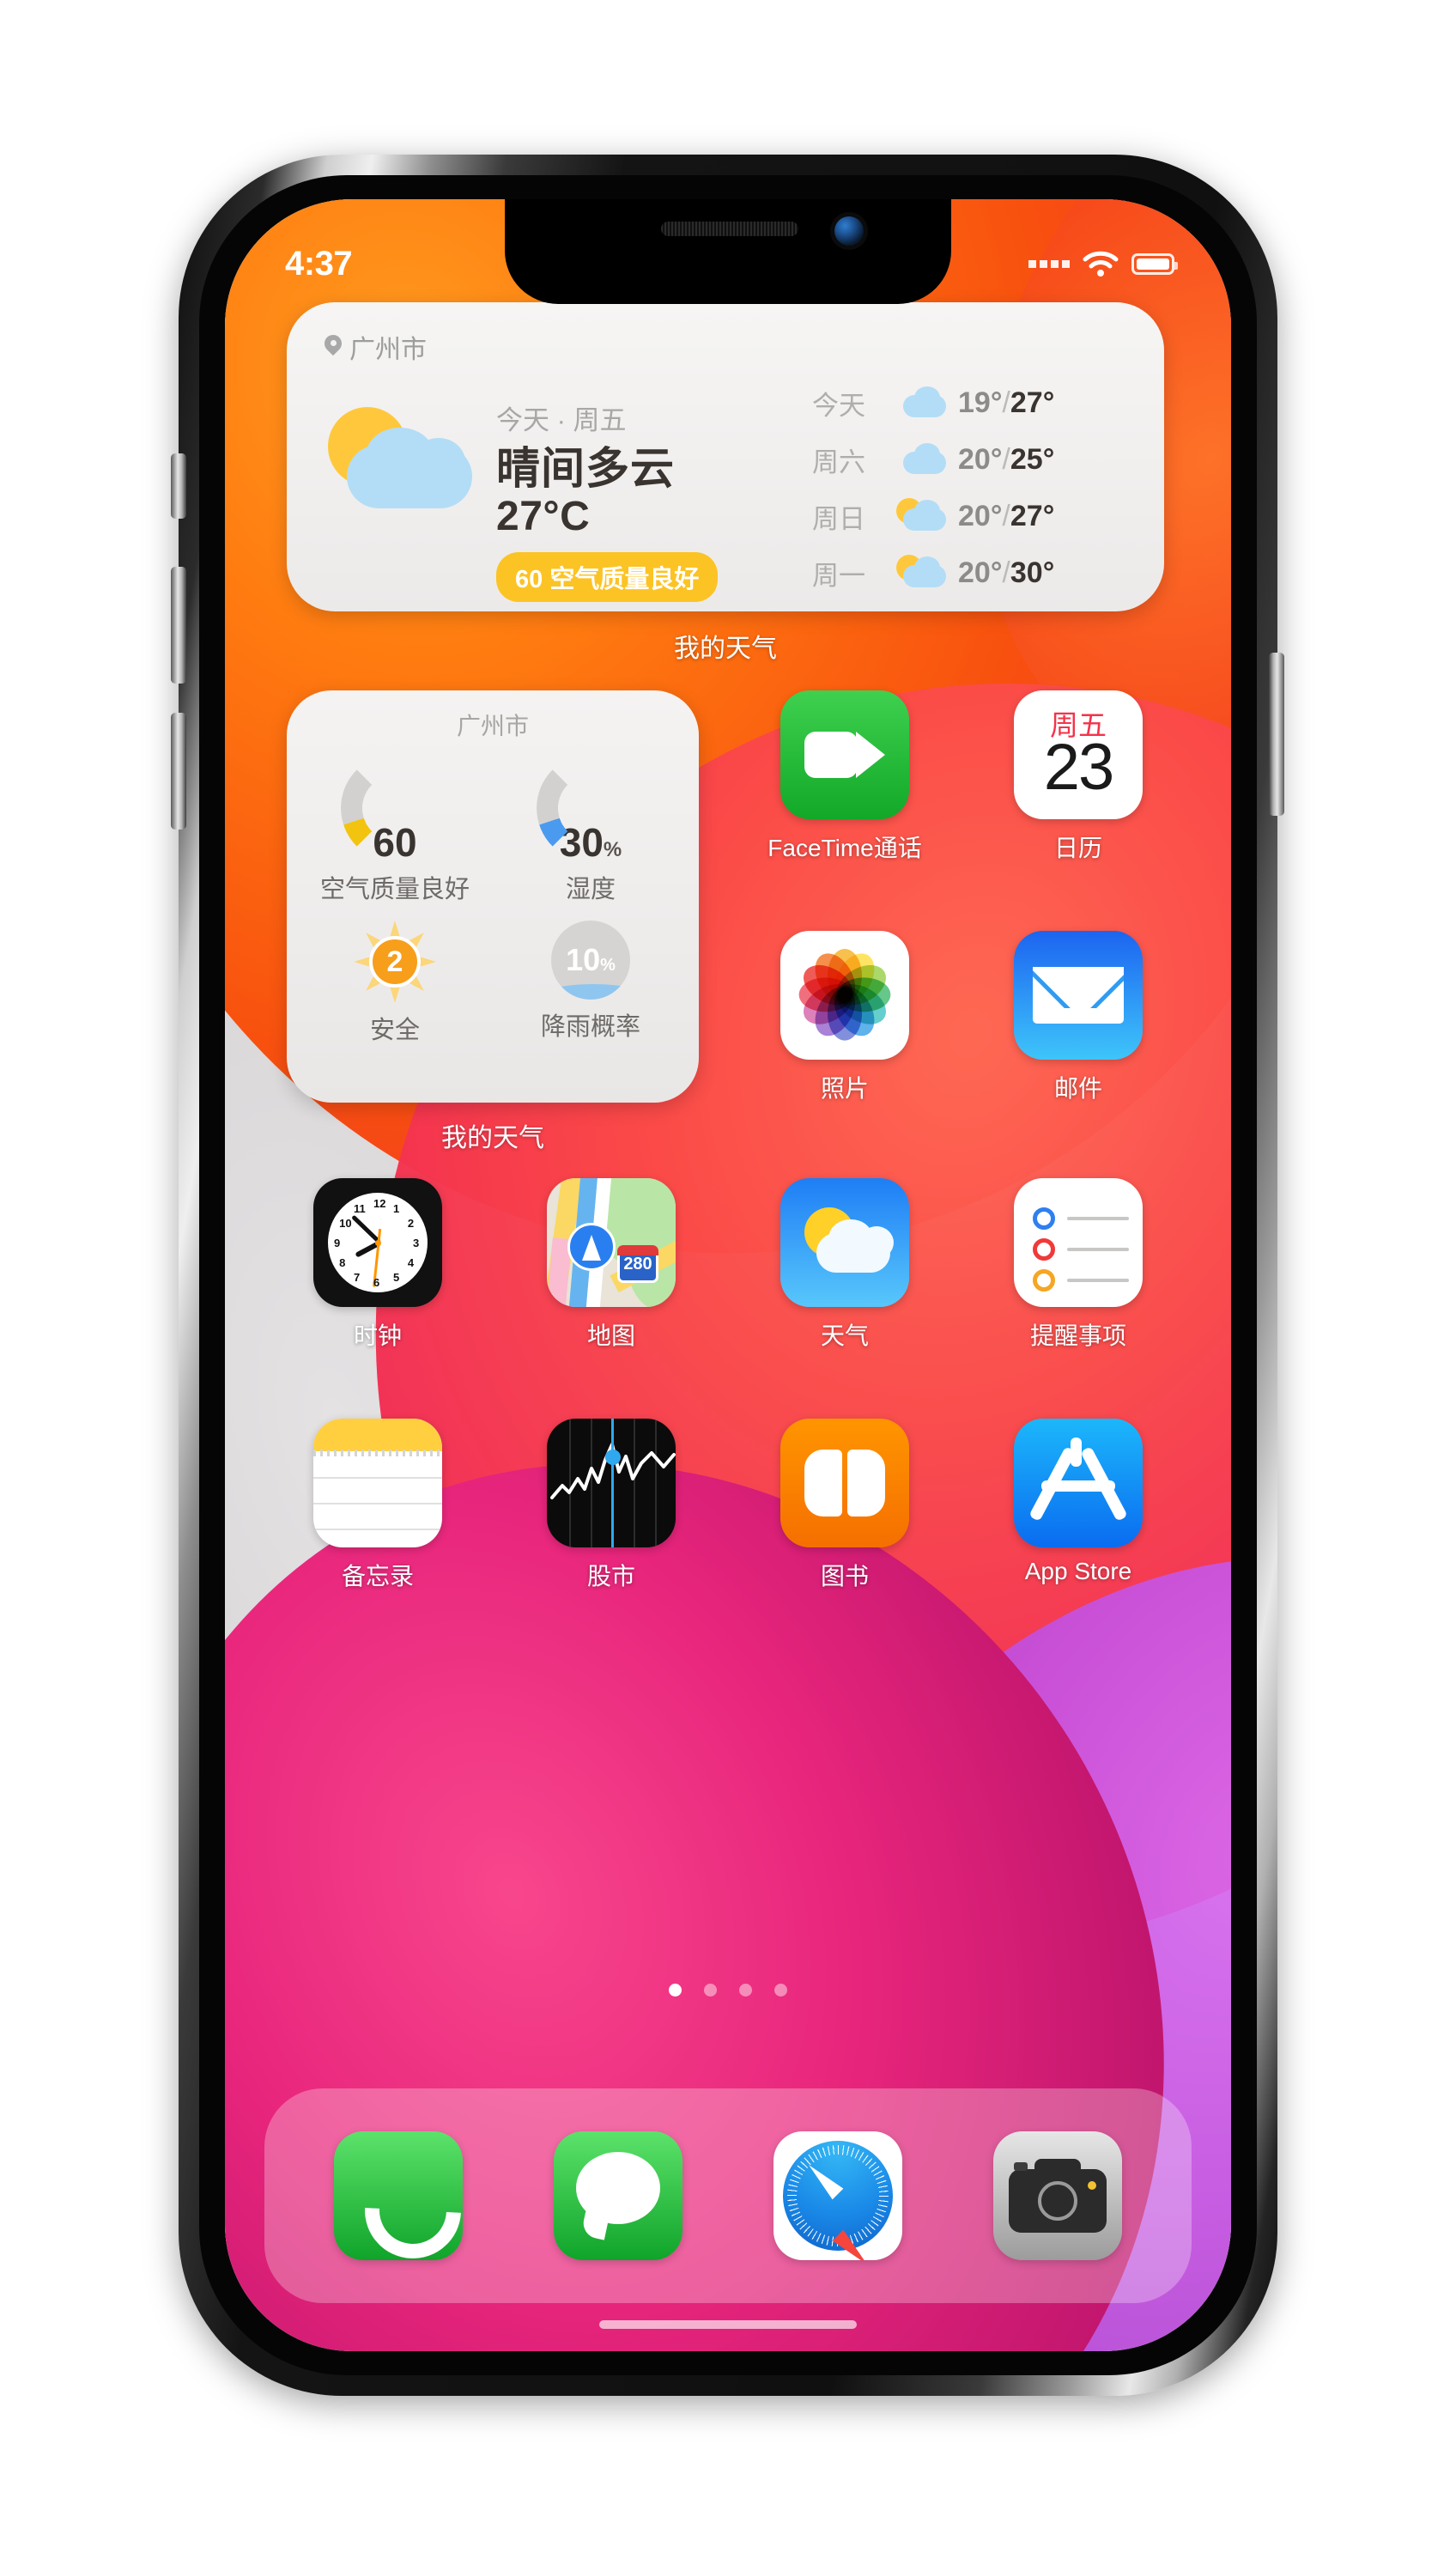  What do you see at coordinates (397, 1209) in the screenshot?
I see `clock-numeral: 1` at bounding box center [397, 1209].